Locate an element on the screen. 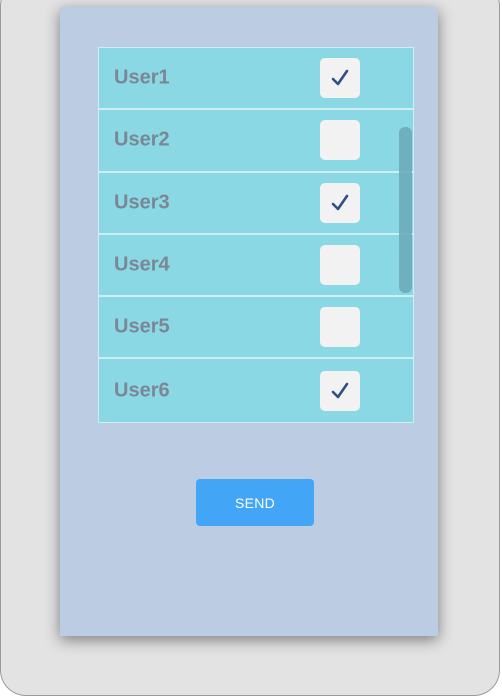 Image resolution: width=502 pixels, height=700 pixels. user-row-4: User4 is located at coordinates (256, 266).